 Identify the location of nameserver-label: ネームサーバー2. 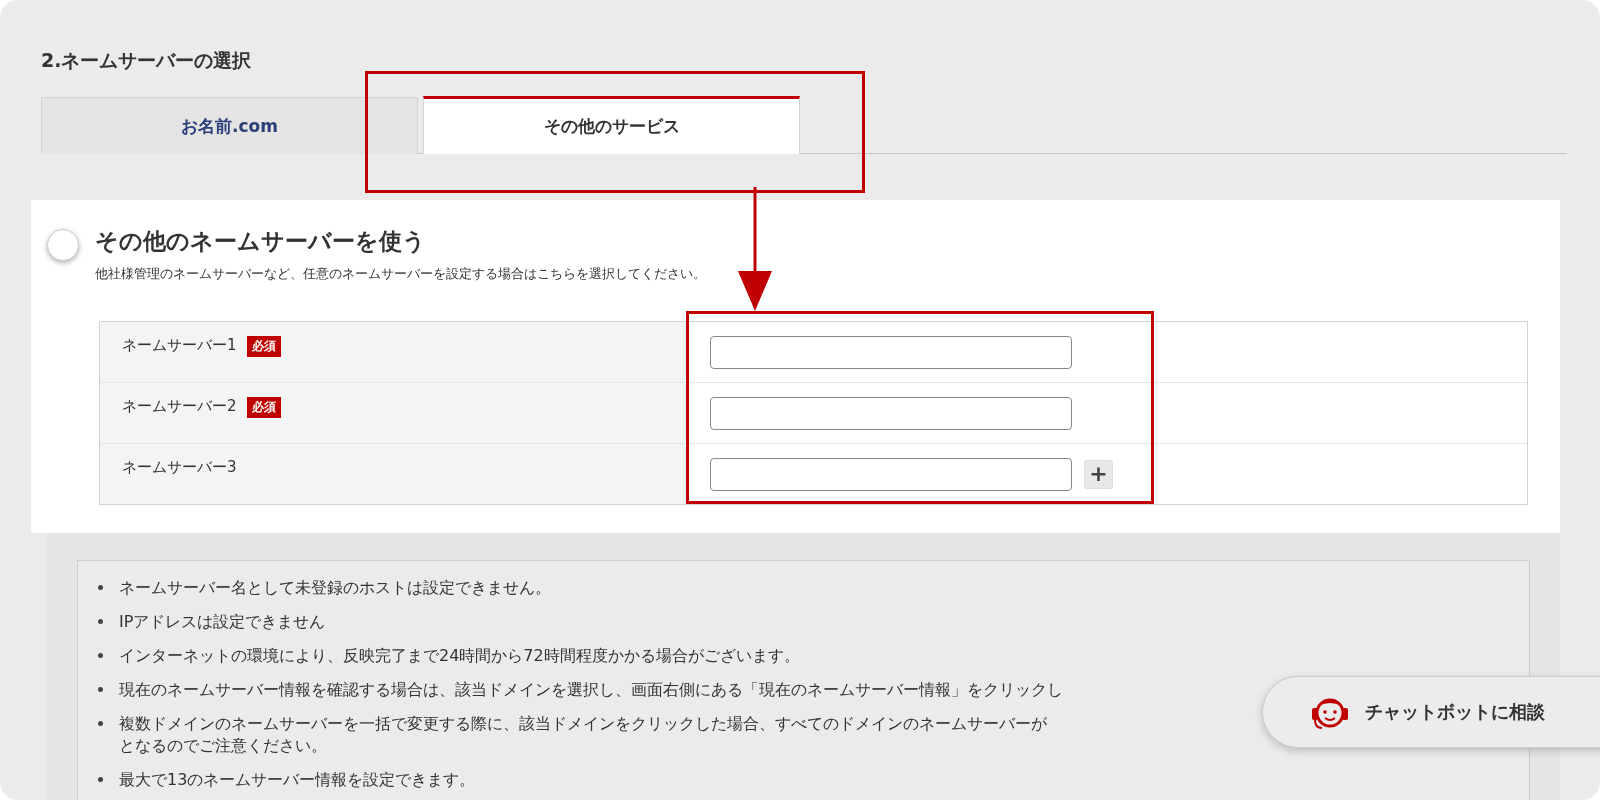
(179, 406).